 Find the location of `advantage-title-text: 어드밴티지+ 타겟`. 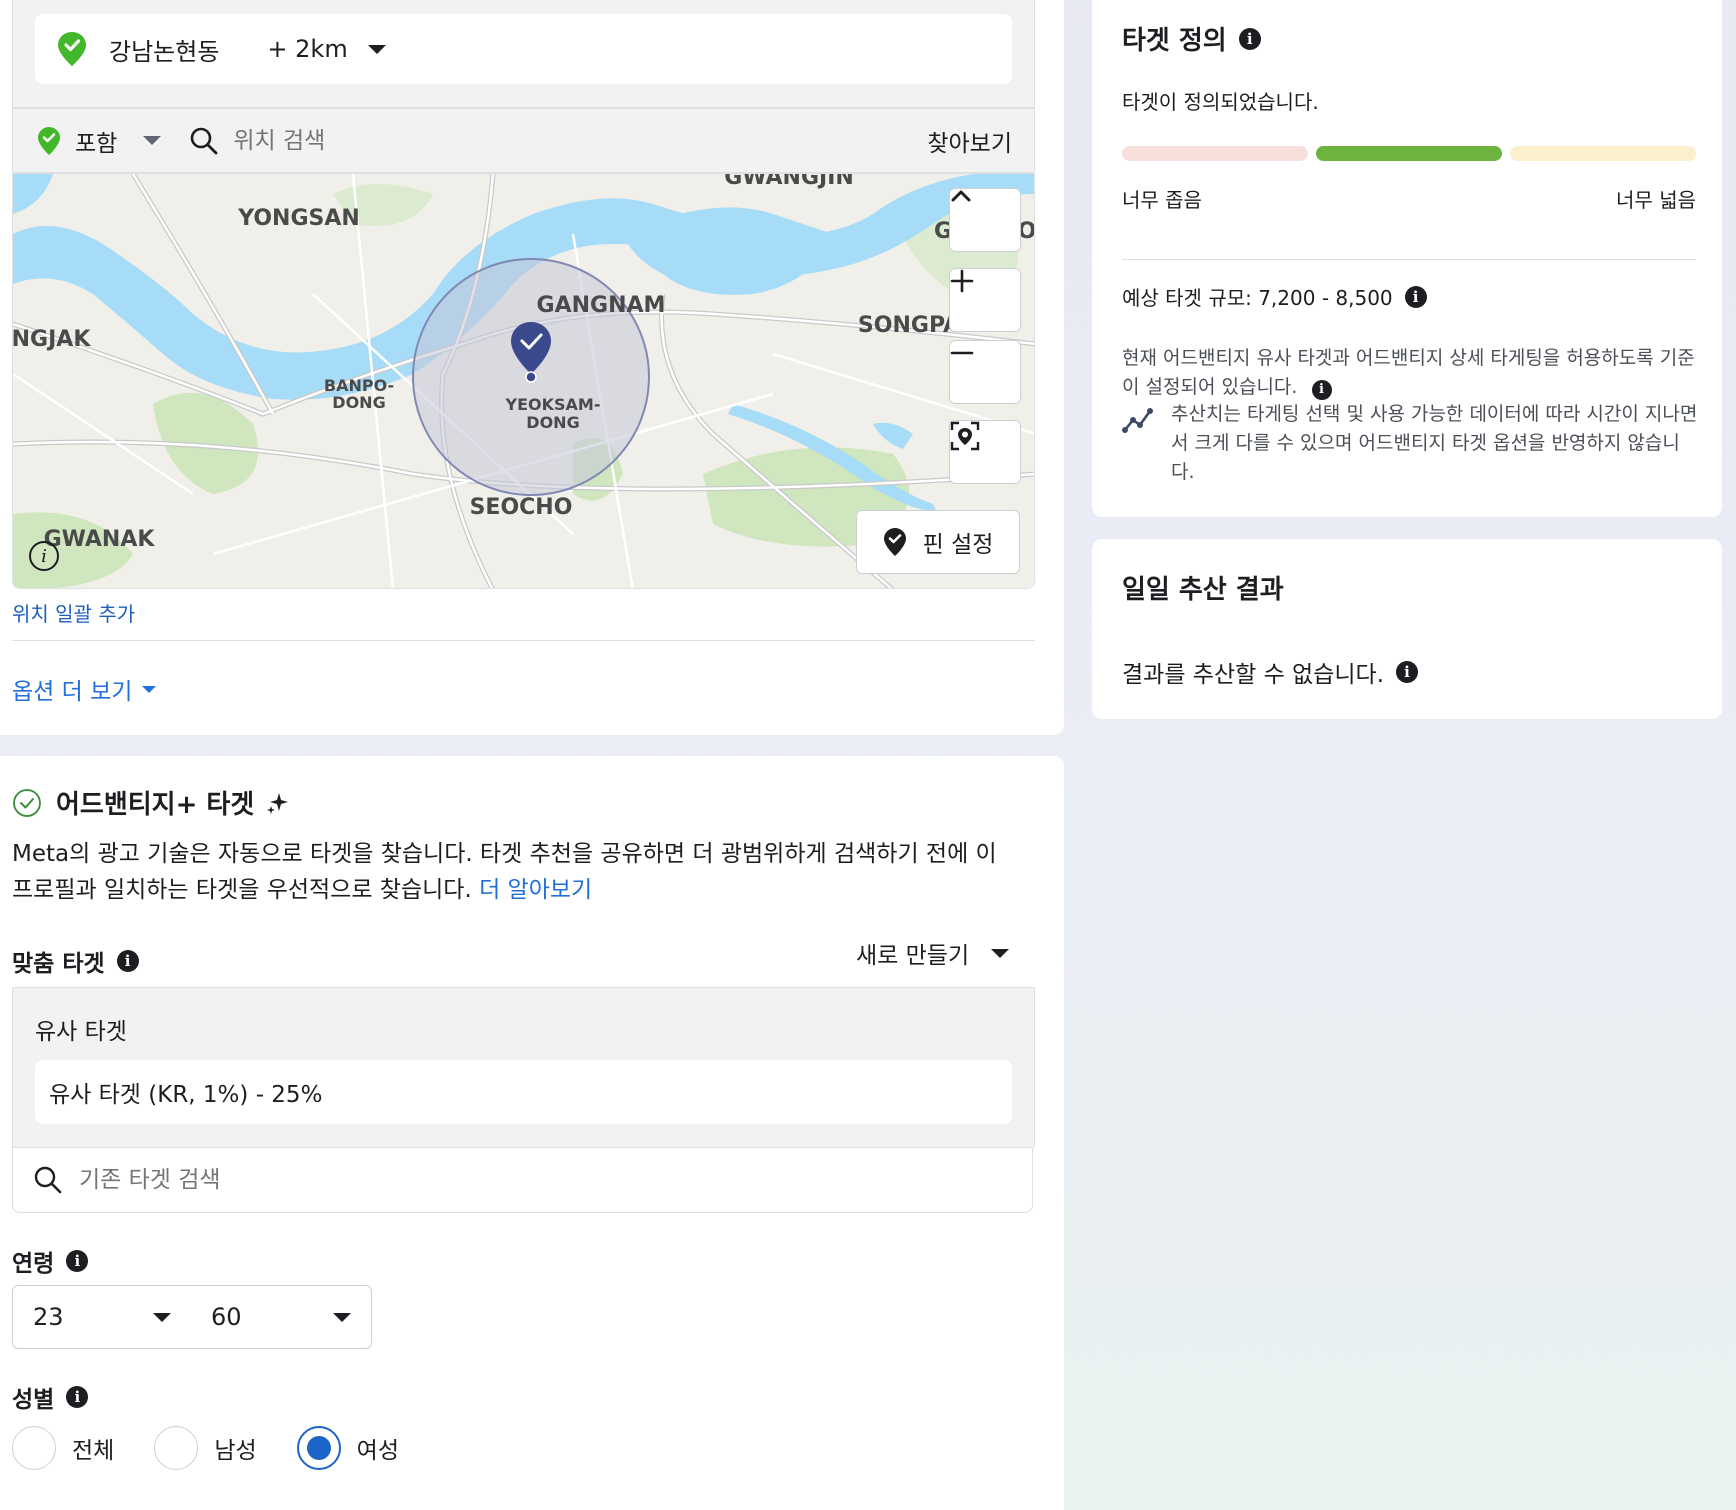

advantage-title-text: 어드밴티지+ 타겟 is located at coordinates (155, 805).